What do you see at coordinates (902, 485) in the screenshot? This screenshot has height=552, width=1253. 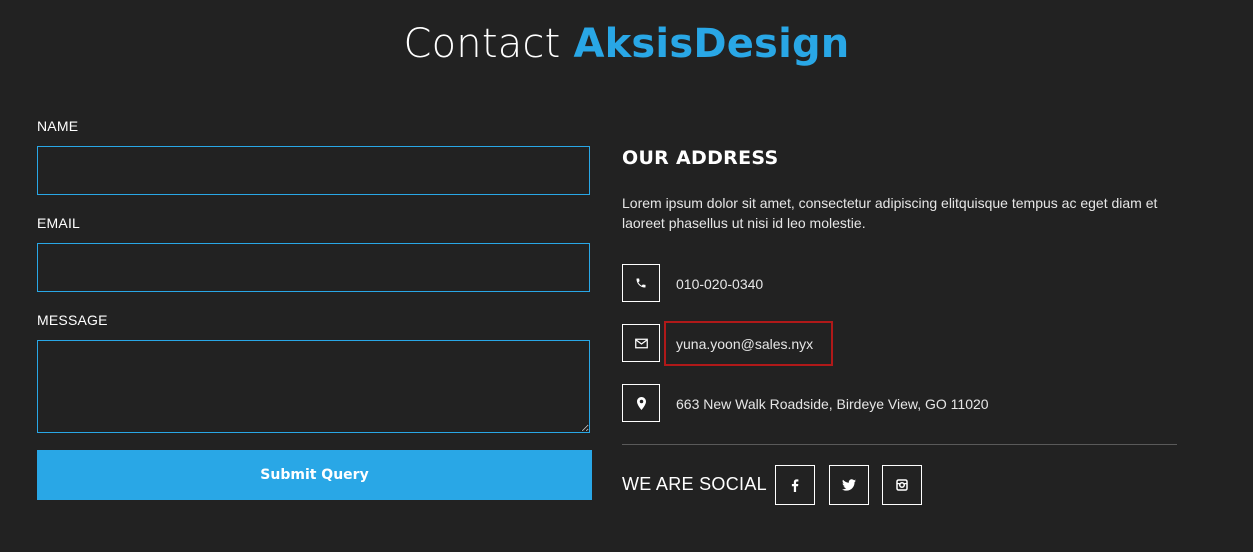 I see `instagram-icon` at bounding box center [902, 485].